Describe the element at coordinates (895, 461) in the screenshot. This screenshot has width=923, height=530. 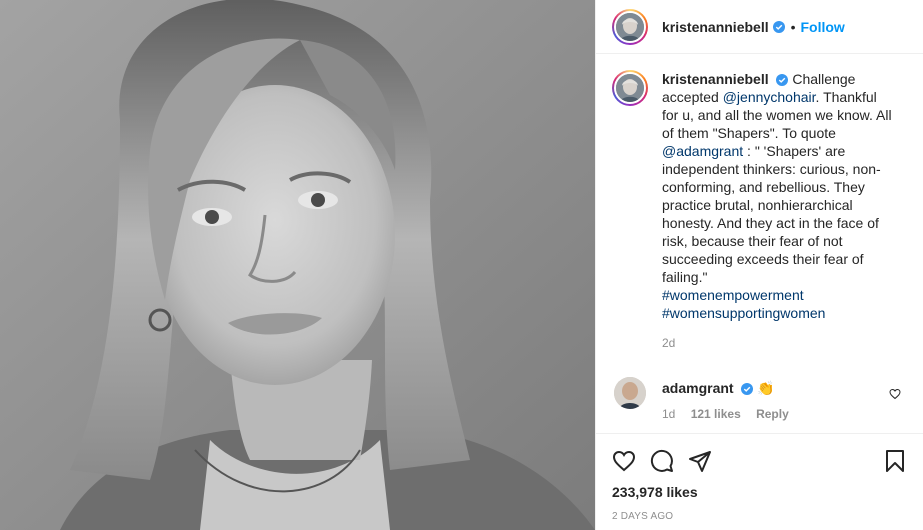
I see `bookmark-icon` at that location.